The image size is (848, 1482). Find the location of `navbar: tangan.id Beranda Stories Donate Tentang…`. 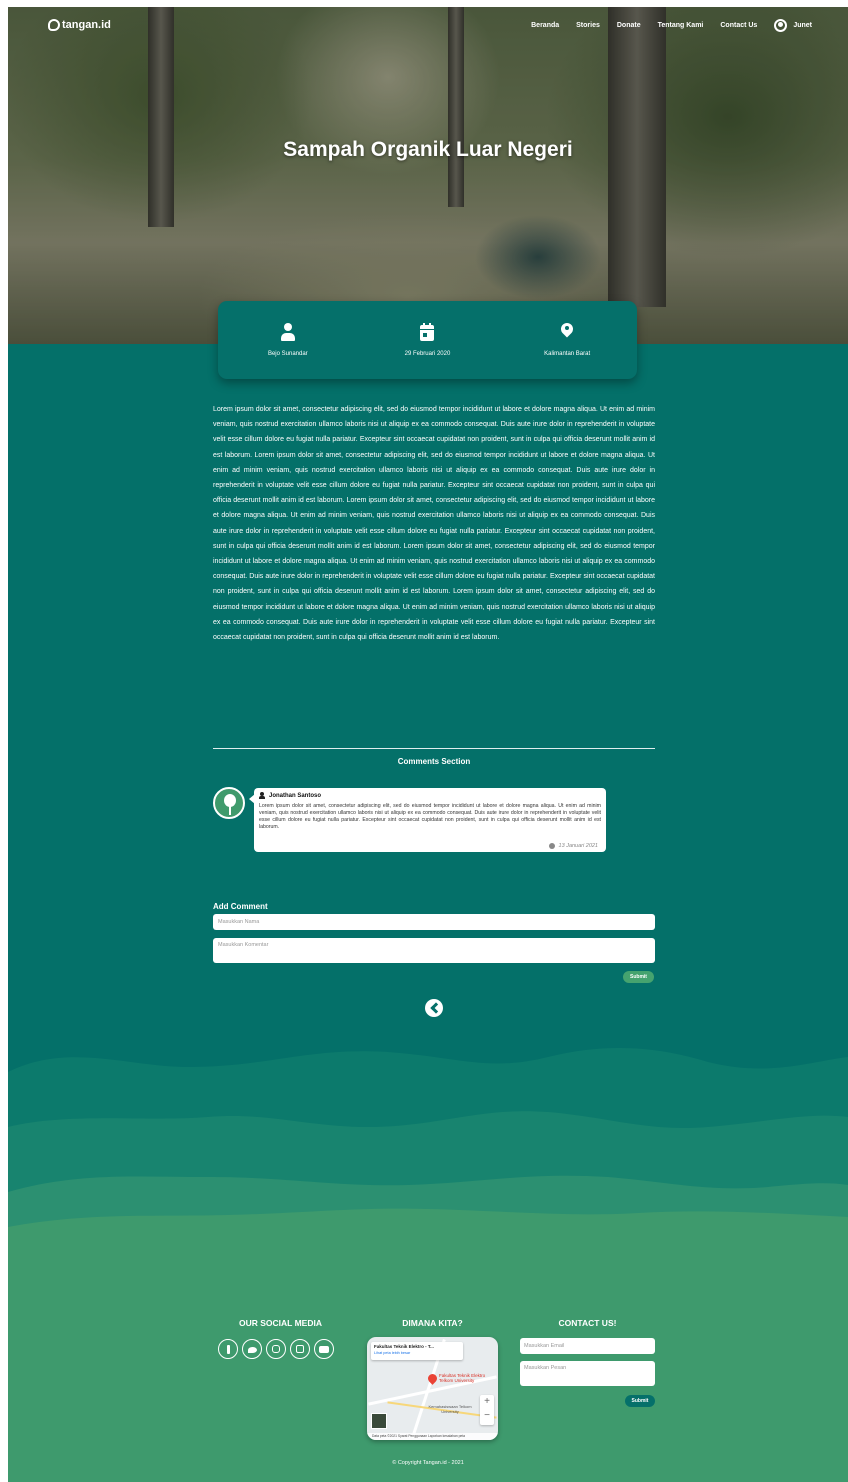

navbar: tangan.id Beranda Stories Donate Tentang… is located at coordinates (428, 26).